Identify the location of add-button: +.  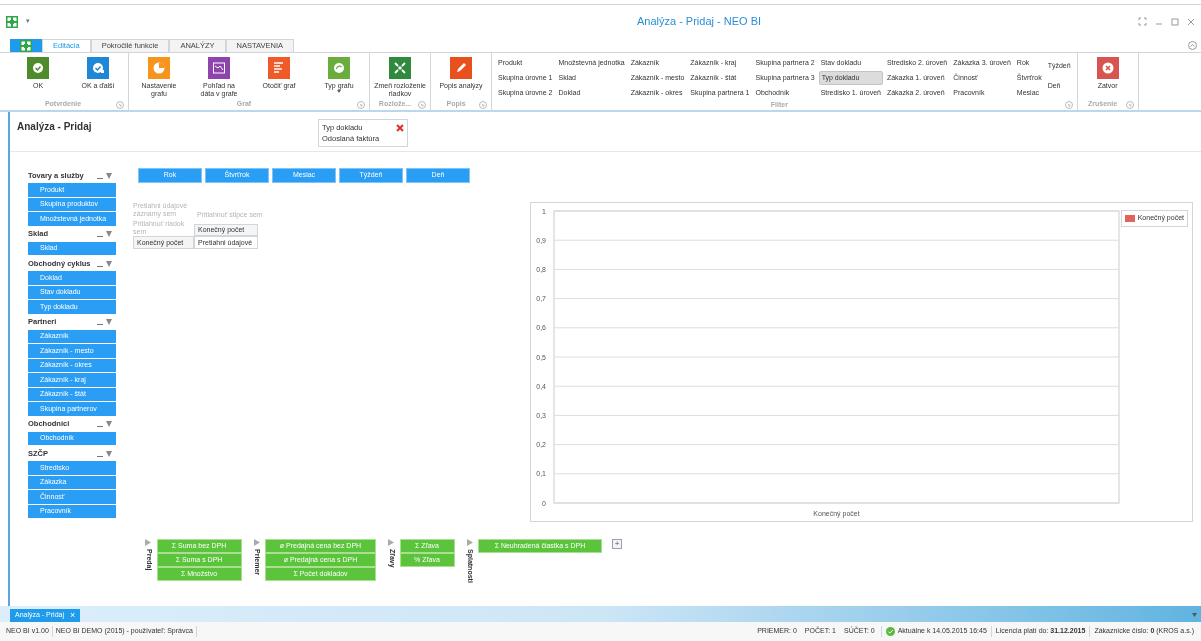
(617, 544).